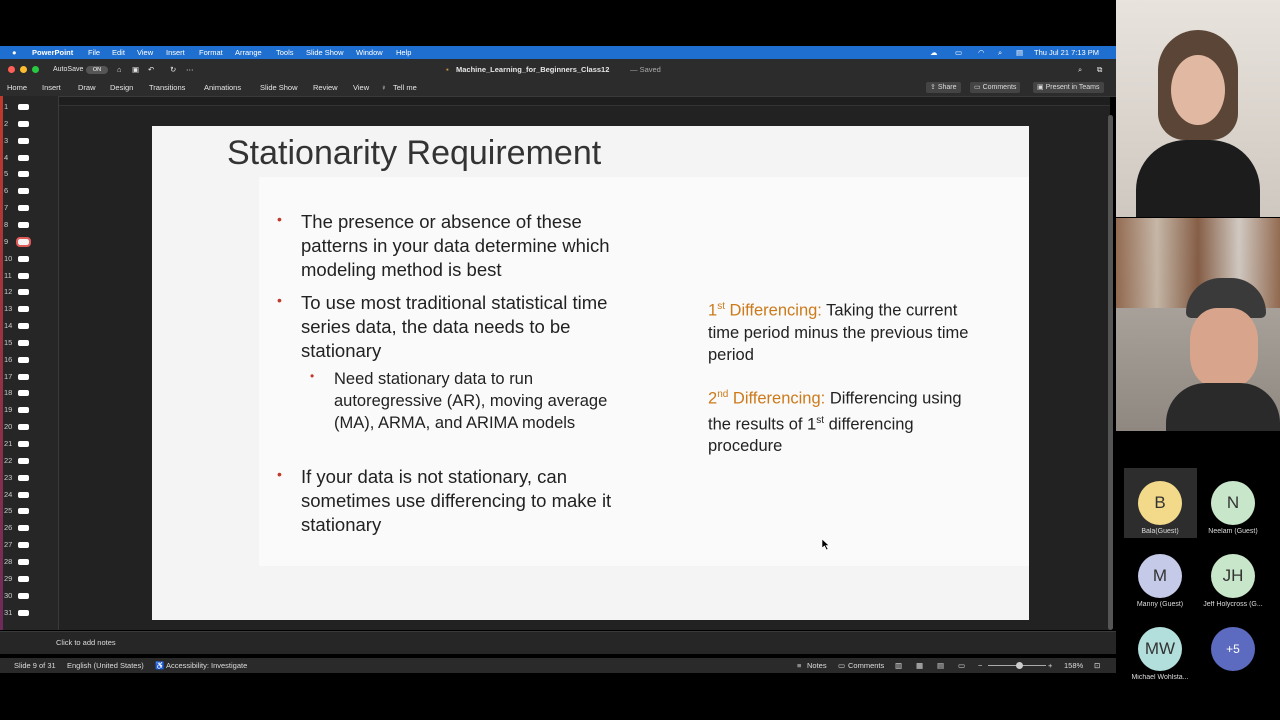  Describe the element at coordinates (94, 52) in the screenshot. I see `menu-file: File` at that location.